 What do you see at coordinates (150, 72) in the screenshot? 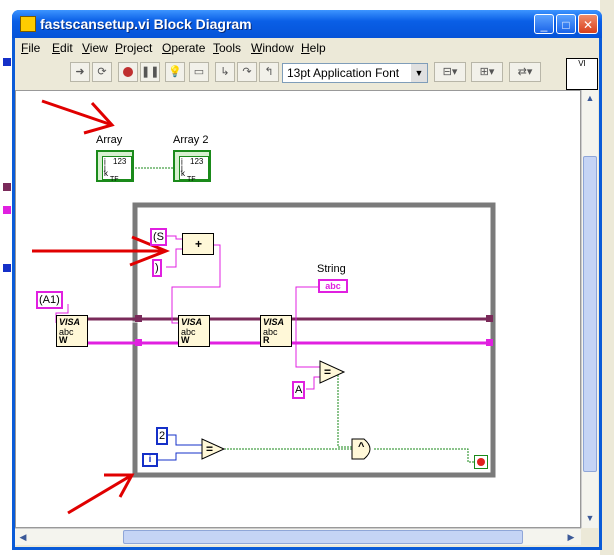
I see `pause-icon: ❚❚` at bounding box center [150, 72].